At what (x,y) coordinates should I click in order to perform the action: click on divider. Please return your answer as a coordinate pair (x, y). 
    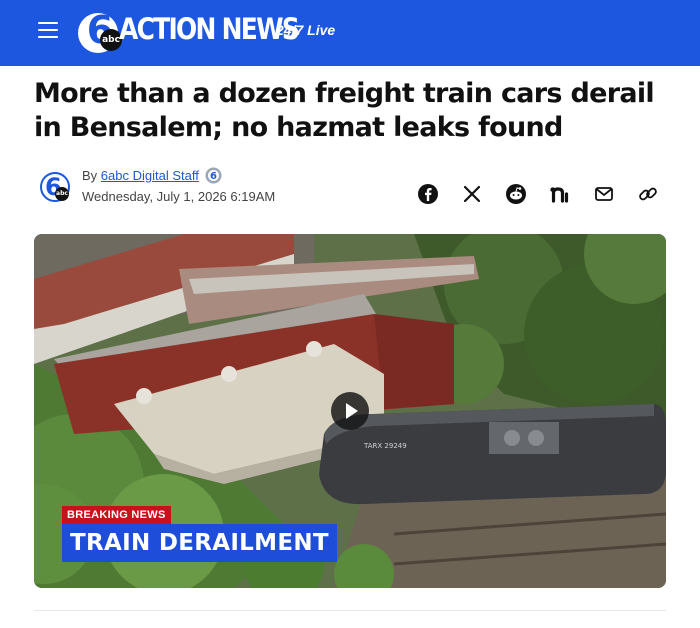
    Looking at the image, I should click on (350, 610).